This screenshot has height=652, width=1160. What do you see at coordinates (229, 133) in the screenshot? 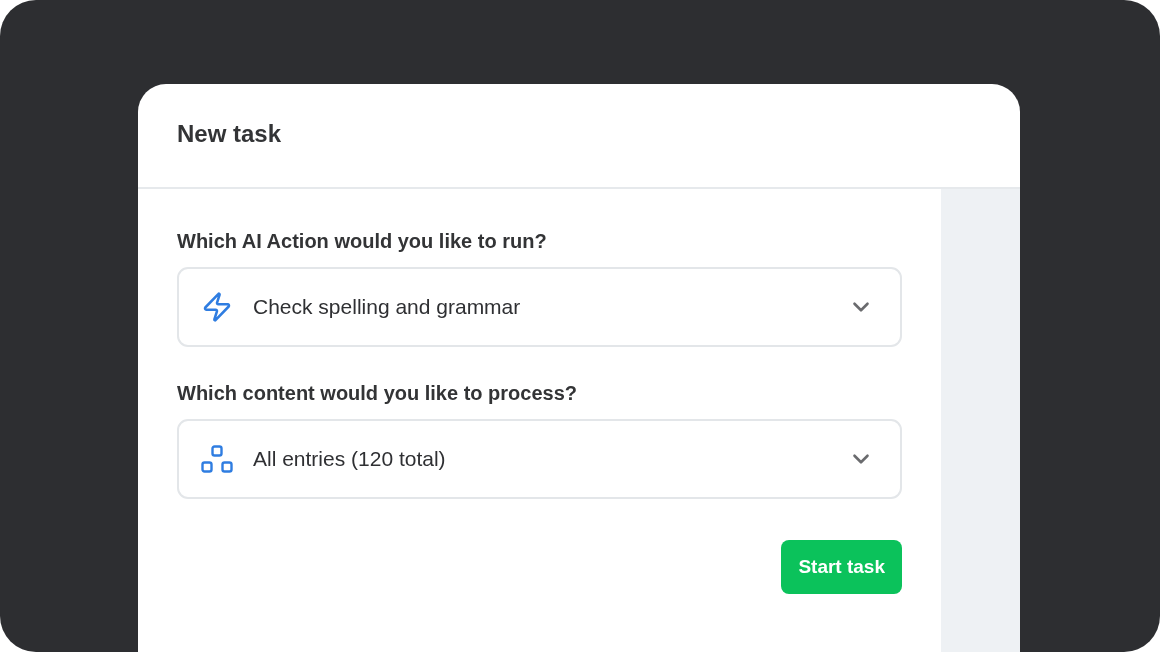
I see `dialog-title: New task` at bounding box center [229, 133].